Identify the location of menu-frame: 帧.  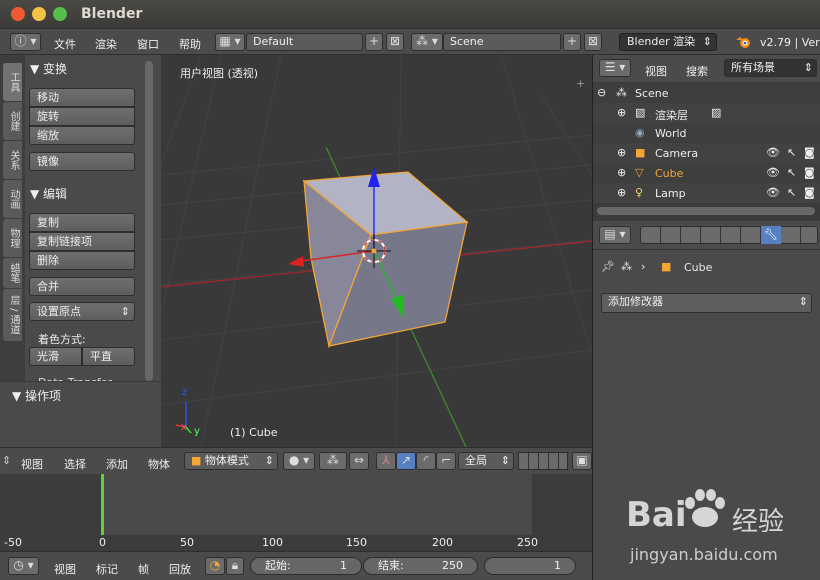
(143, 569).